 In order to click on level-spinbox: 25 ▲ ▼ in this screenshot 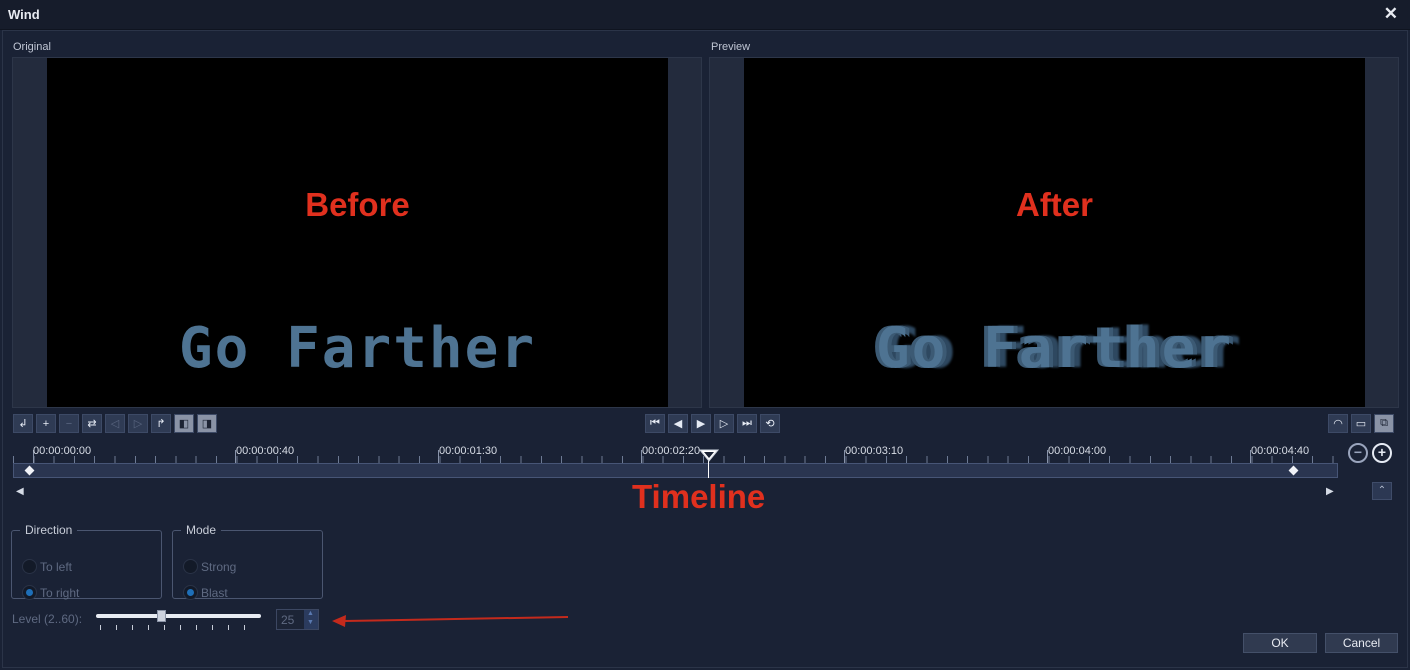, I will do `click(297, 619)`.